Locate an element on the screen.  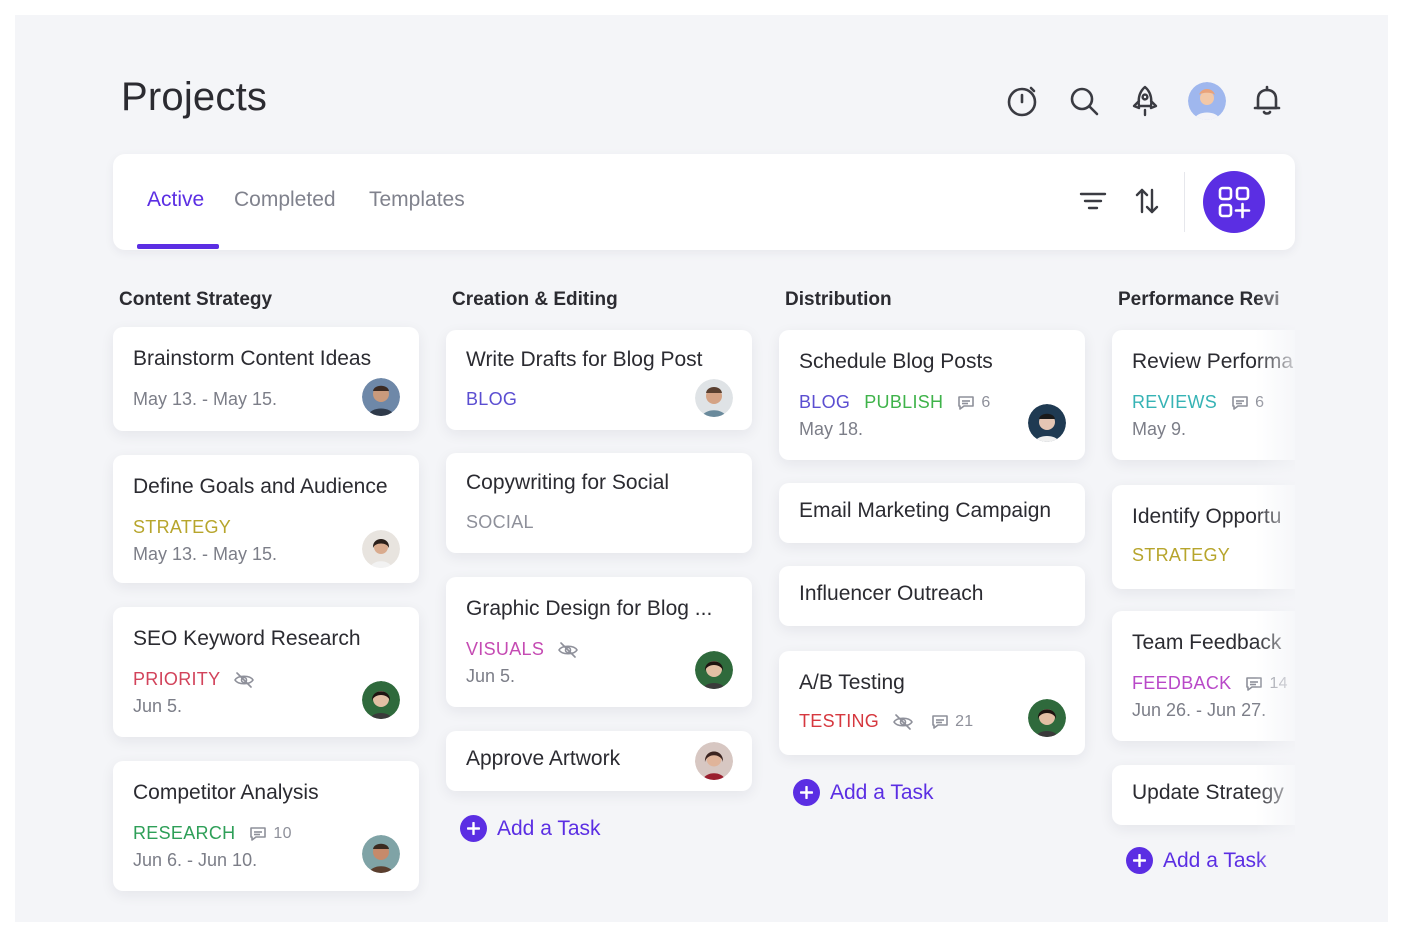
tag-label: FEEDBACK is located at coordinates (1182, 683).